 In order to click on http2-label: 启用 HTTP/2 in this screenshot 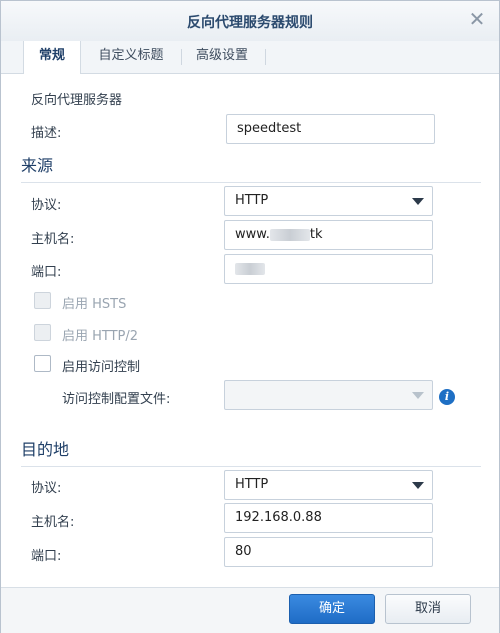, I will do `click(100, 336)`.